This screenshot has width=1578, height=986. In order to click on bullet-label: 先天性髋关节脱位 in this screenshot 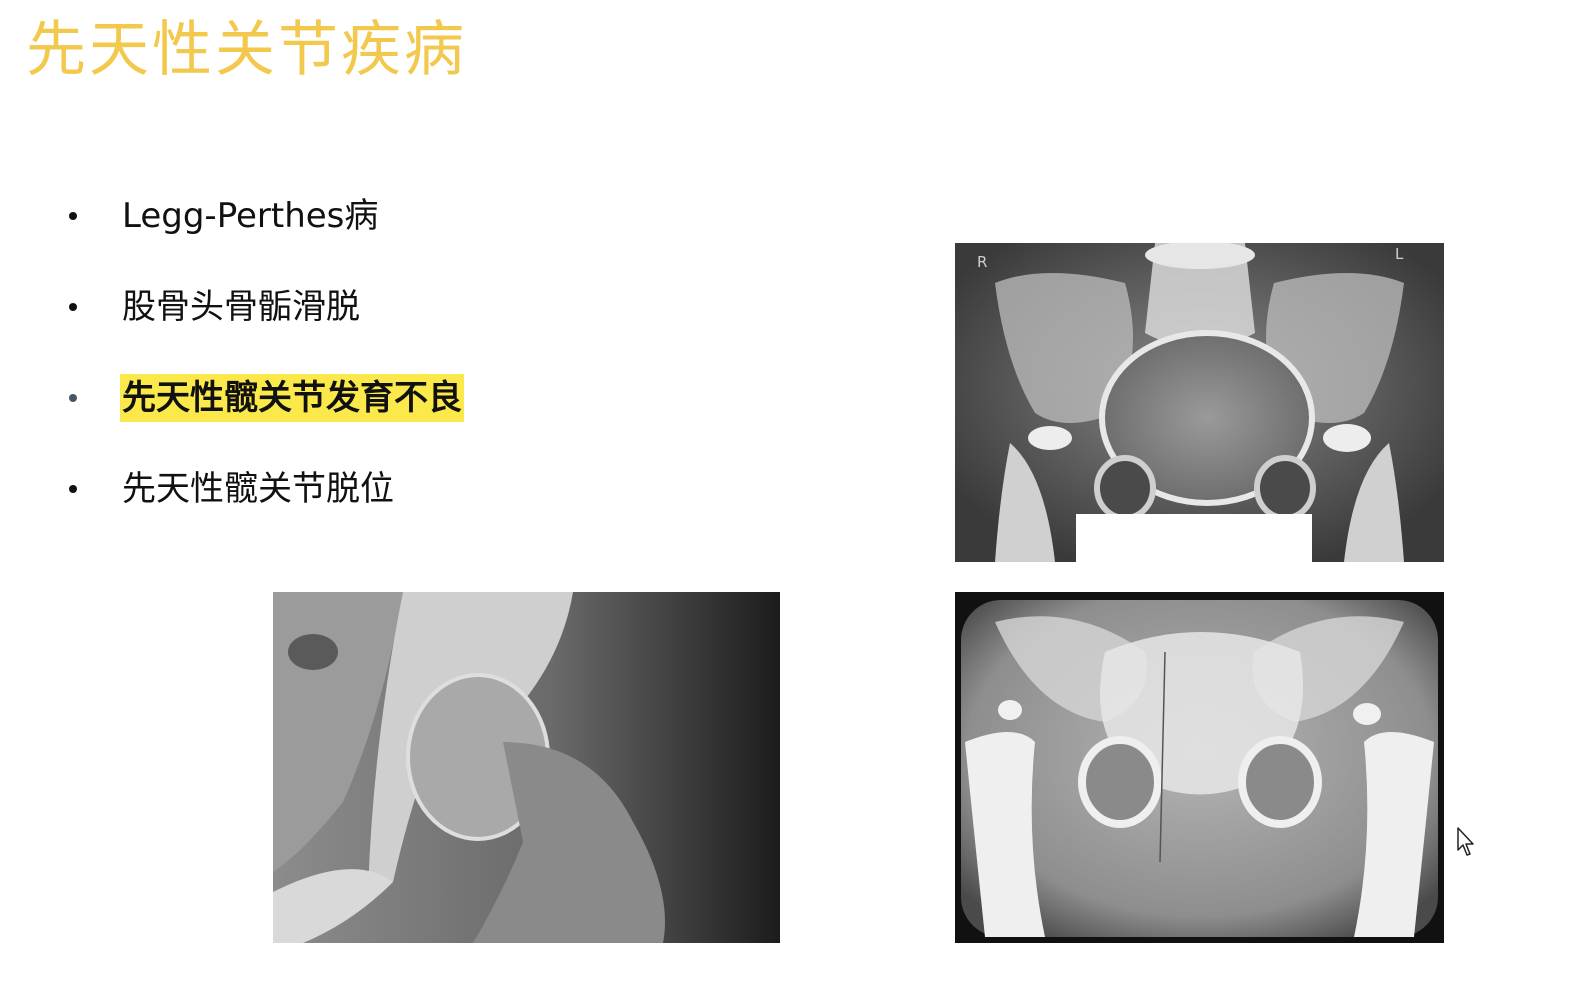, I will do `click(258, 488)`.